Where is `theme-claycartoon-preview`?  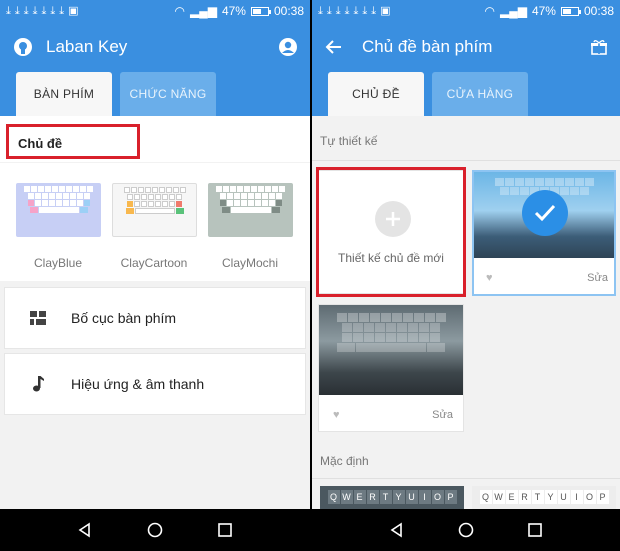 theme-claycartoon-preview is located at coordinates (154, 210).